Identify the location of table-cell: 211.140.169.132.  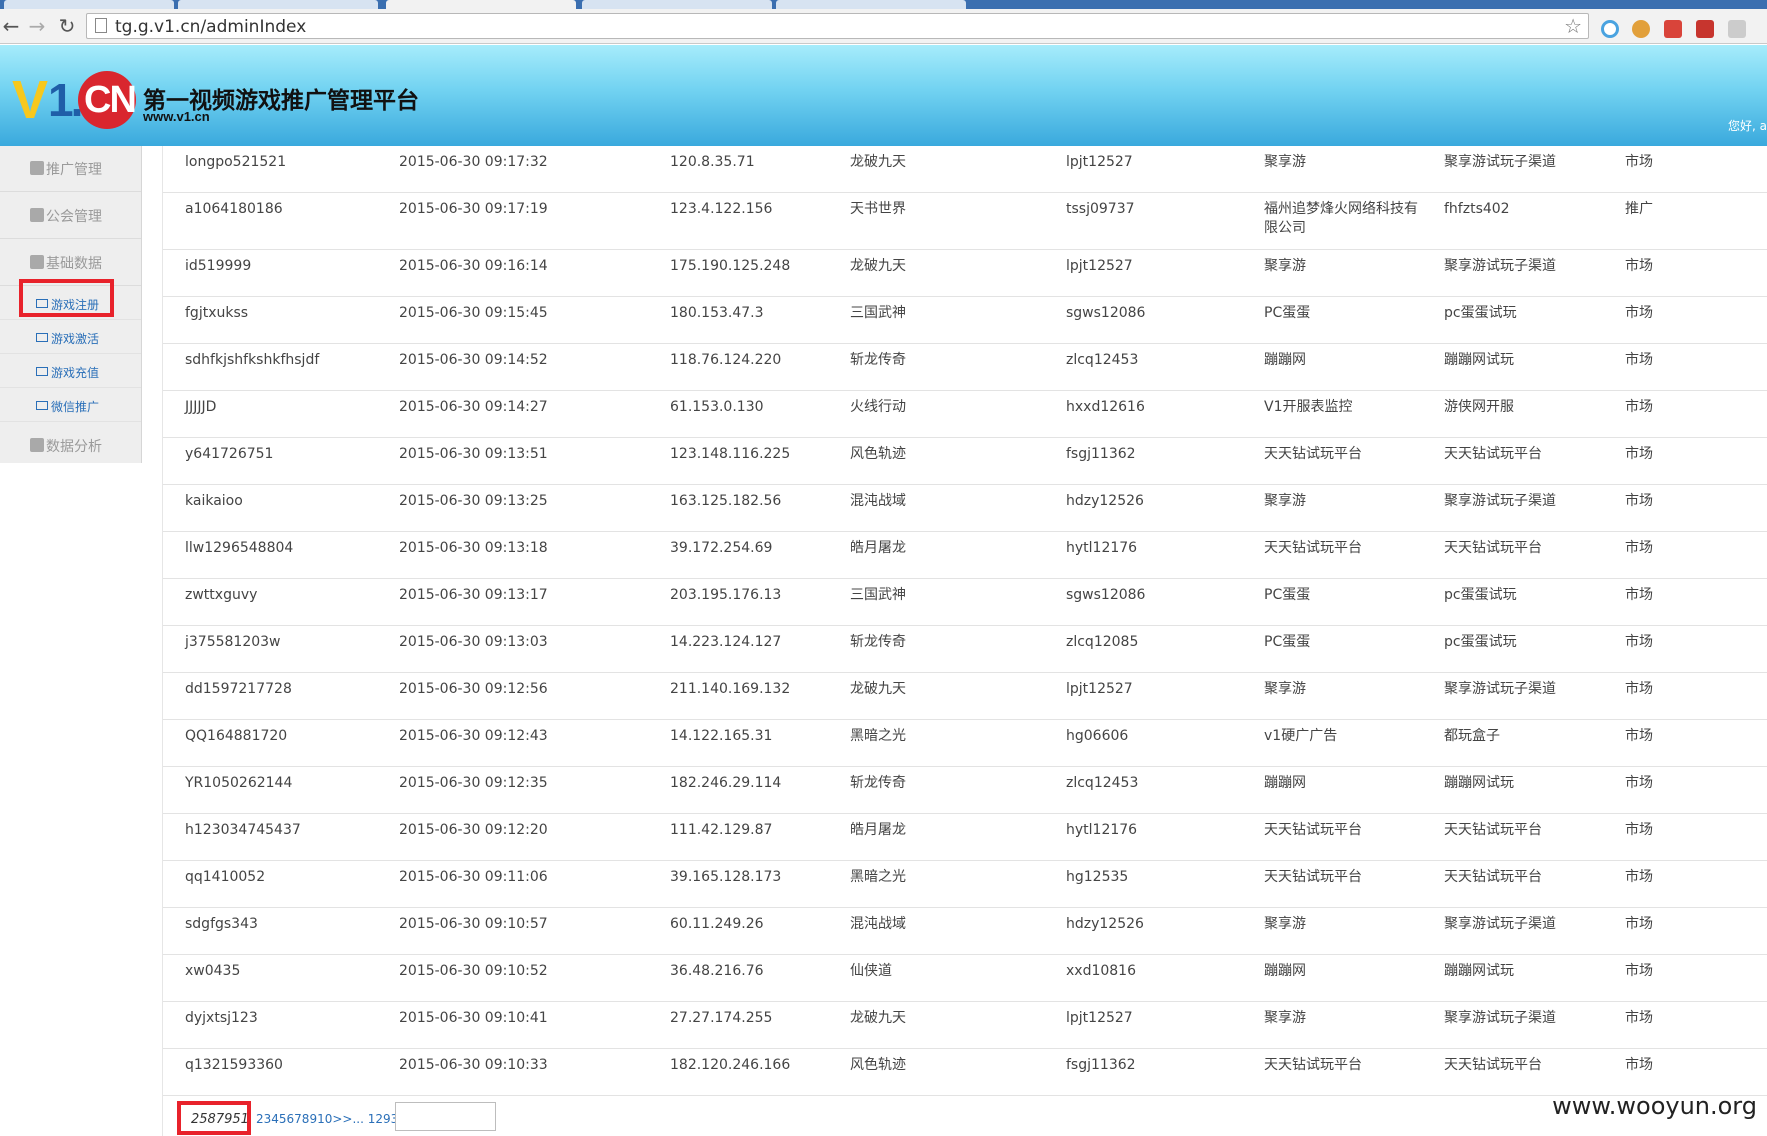
(730, 689).